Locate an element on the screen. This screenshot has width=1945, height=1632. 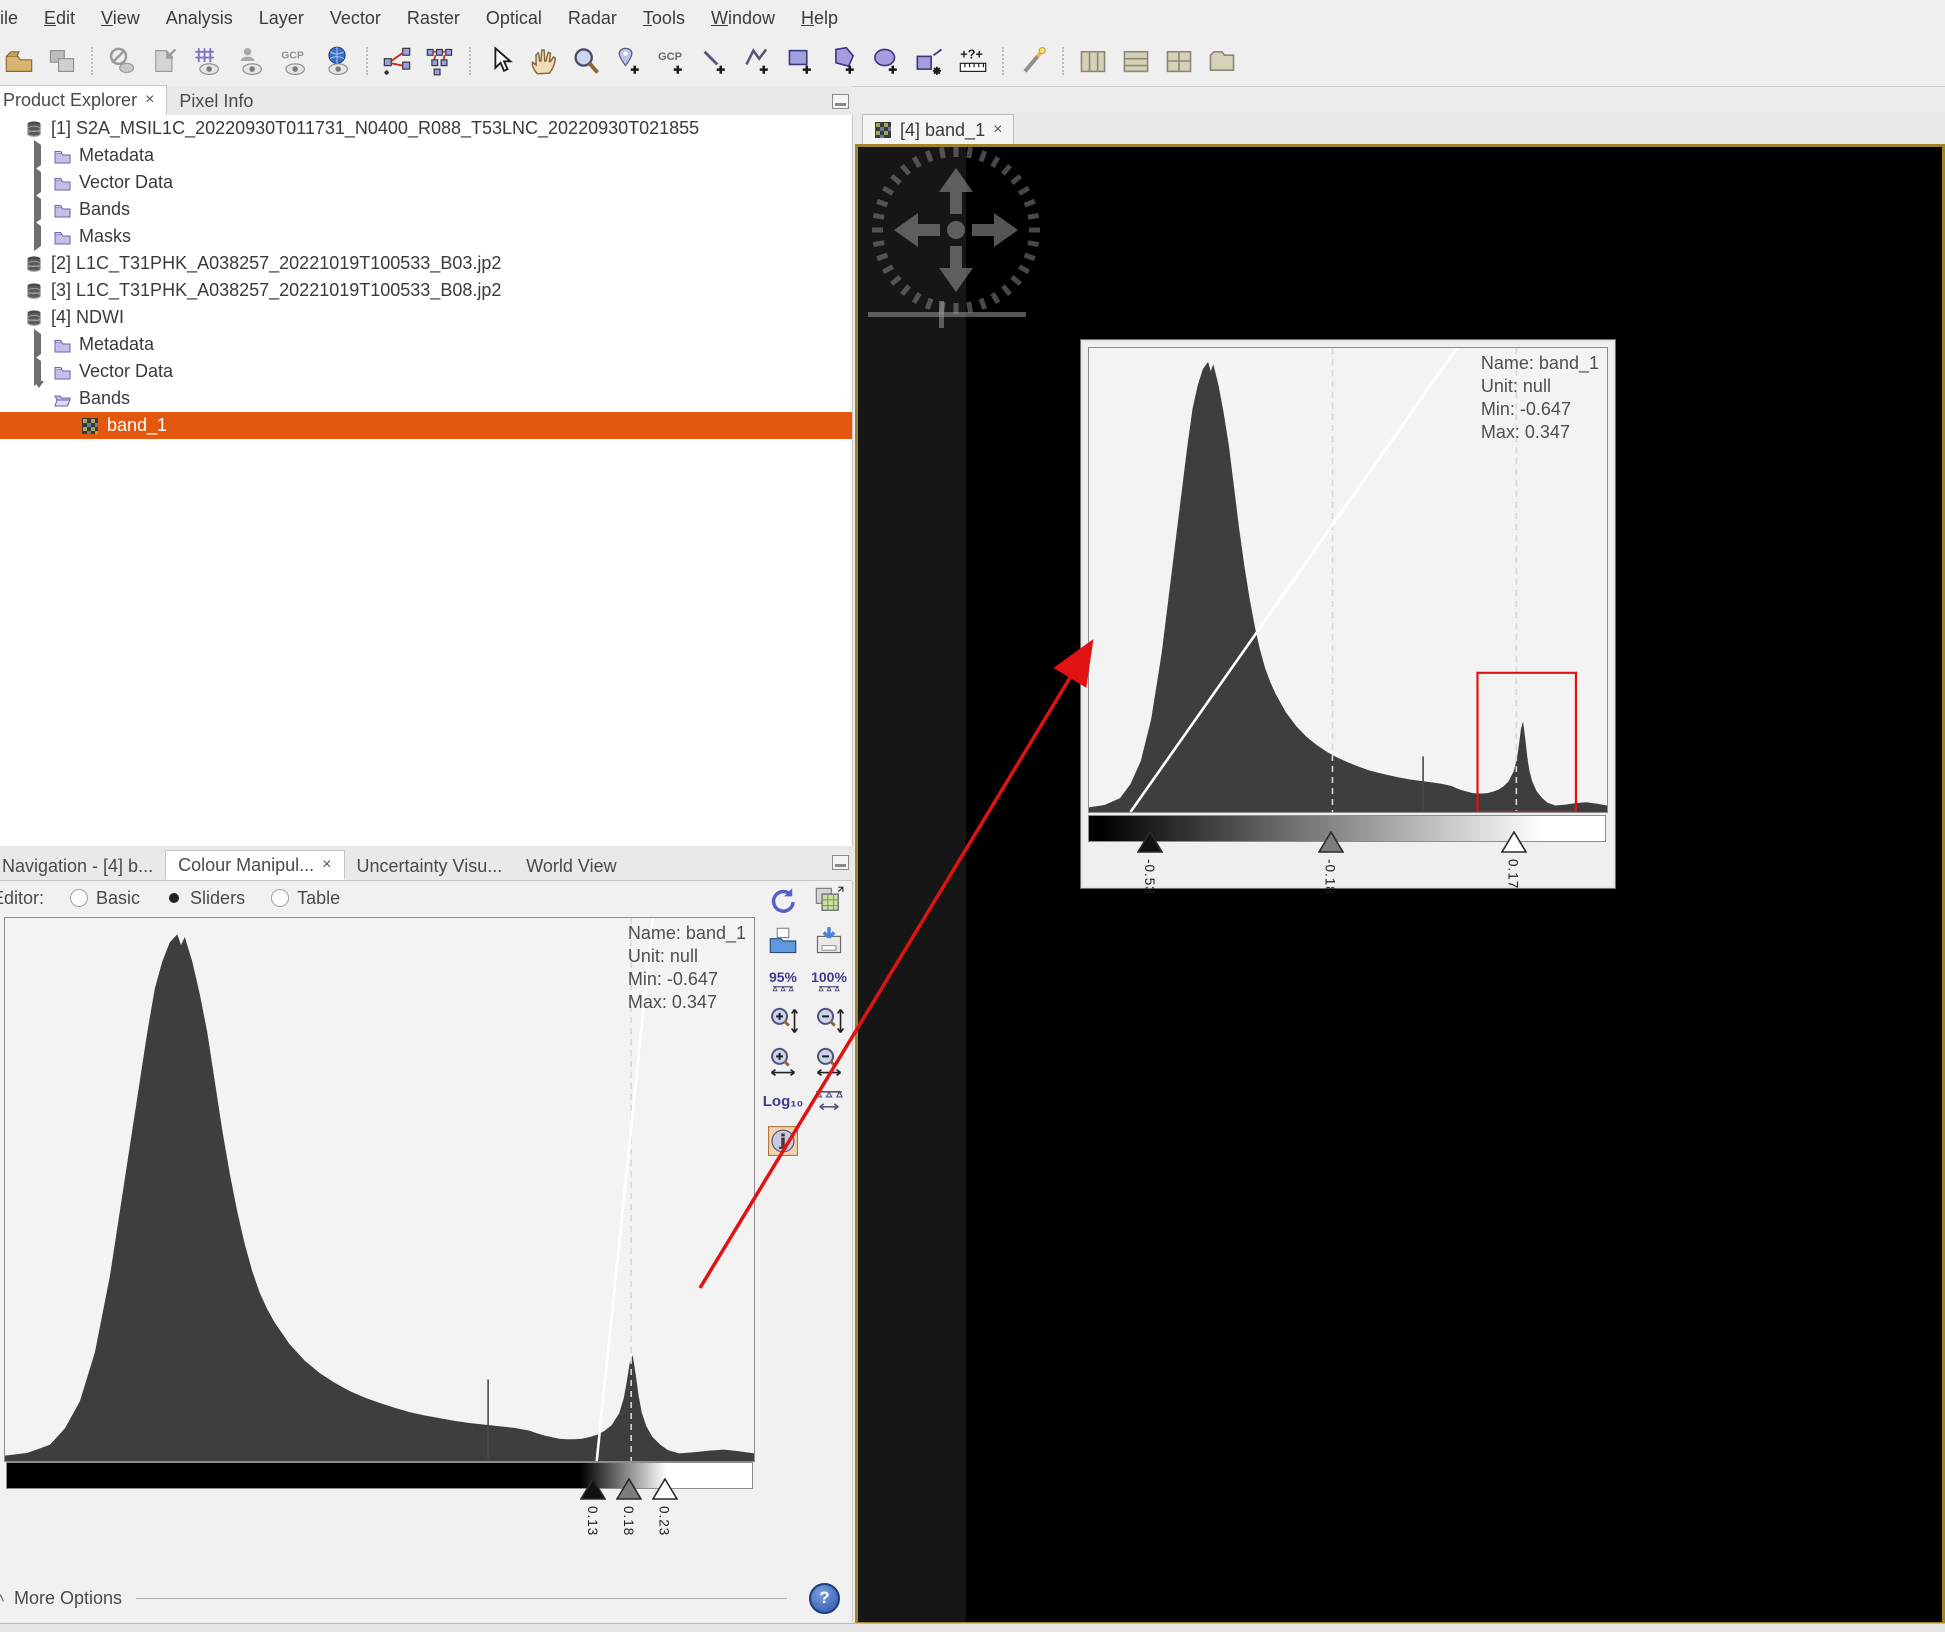
menu-help: Help is located at coordinates (819, 18).